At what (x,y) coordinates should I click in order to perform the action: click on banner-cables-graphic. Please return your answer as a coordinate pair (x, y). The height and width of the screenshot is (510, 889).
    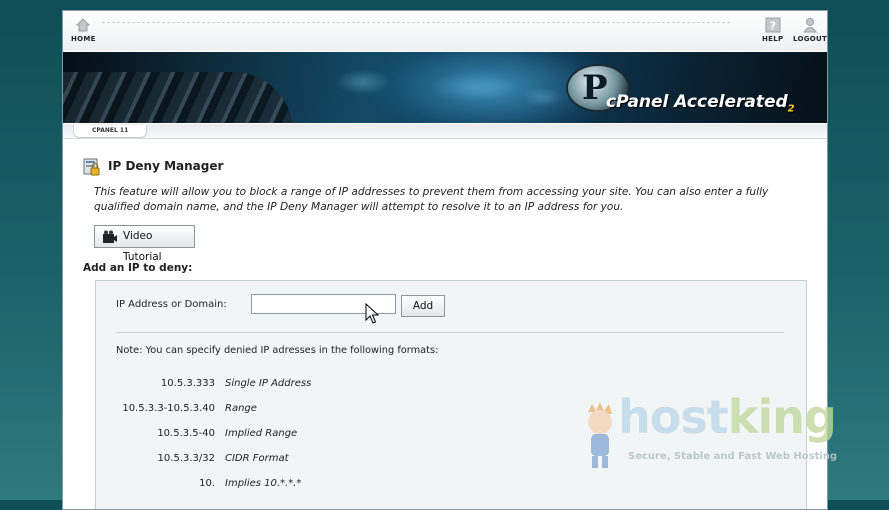
    Looking at the image, I should click on (178, 97).